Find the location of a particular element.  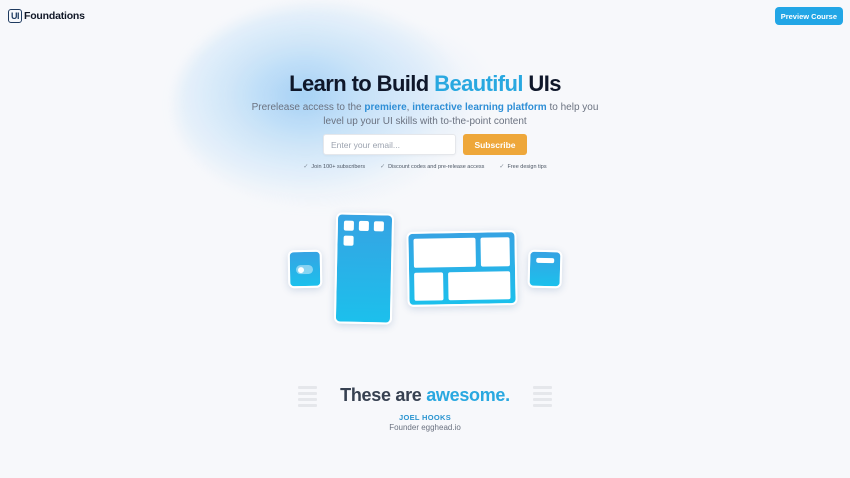

hero-title: Learn to Build Beautiful UIs is located at coordinates (425, 84).